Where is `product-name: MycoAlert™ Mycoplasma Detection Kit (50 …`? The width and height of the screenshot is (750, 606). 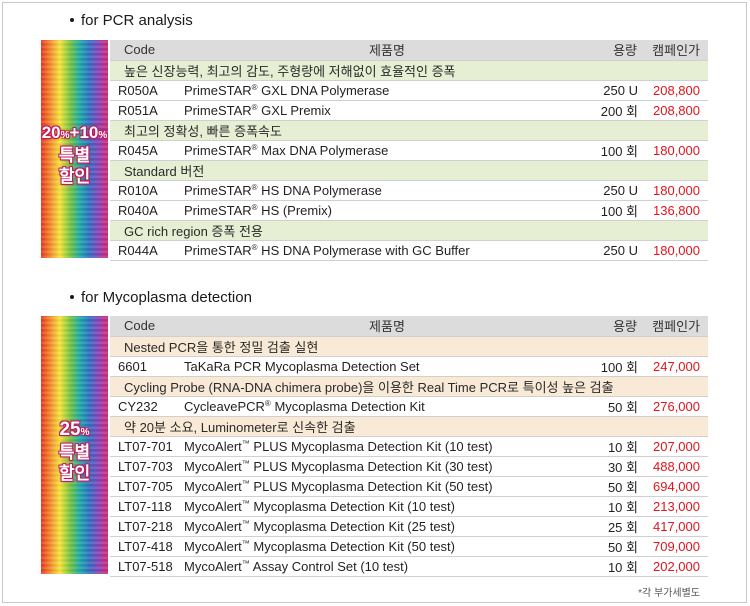
product-name: MycoAlert™ Mycoplasma Detection Kit (50 … is located at coordinates (387, 546).